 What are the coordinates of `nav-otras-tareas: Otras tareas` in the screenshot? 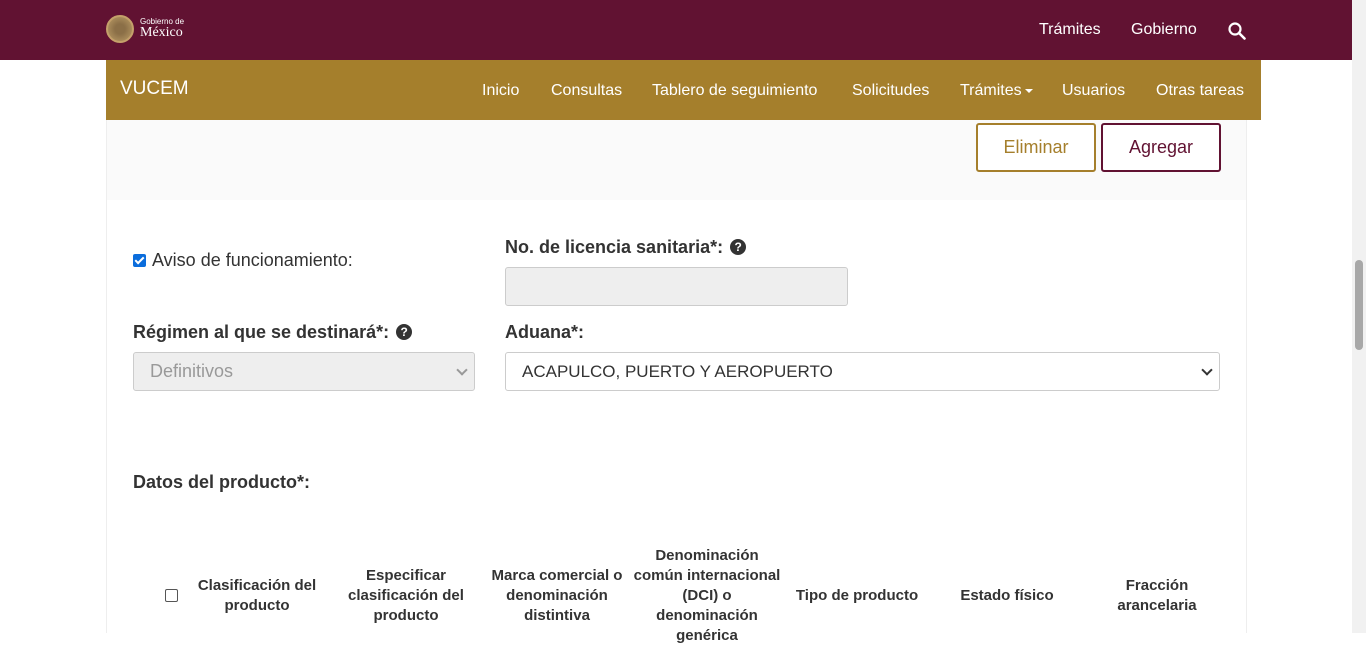 It's located at (1200, 91).